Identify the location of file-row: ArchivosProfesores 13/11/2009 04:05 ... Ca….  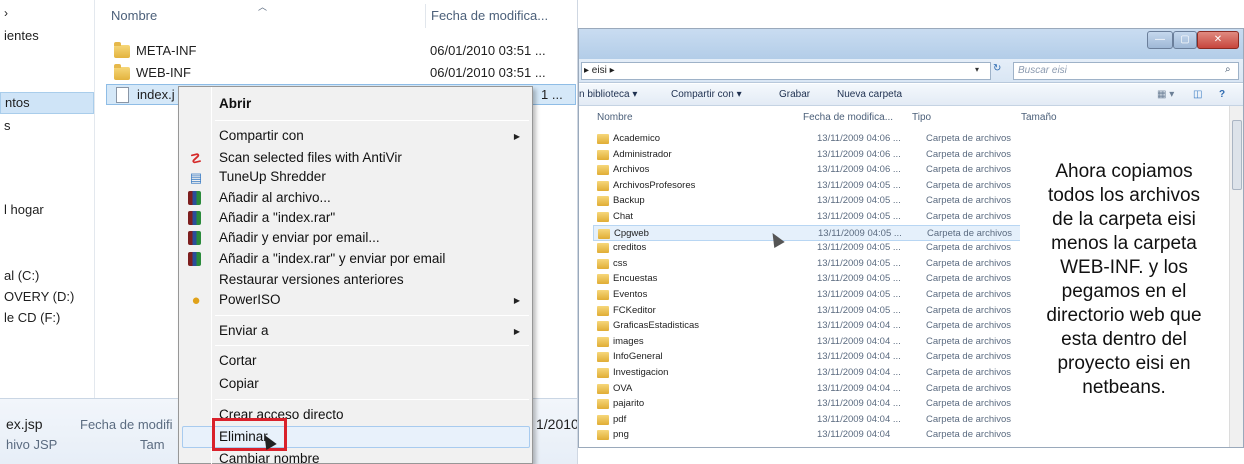
(813, 186).